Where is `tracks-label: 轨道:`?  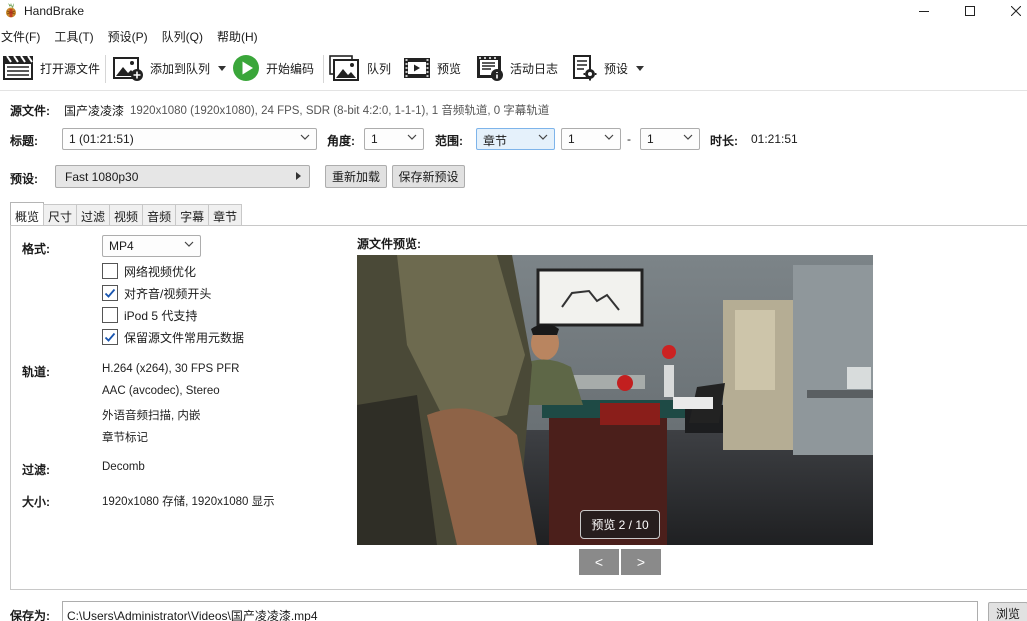 tracks-label: 轨道: is located at coordinates (36, 372).